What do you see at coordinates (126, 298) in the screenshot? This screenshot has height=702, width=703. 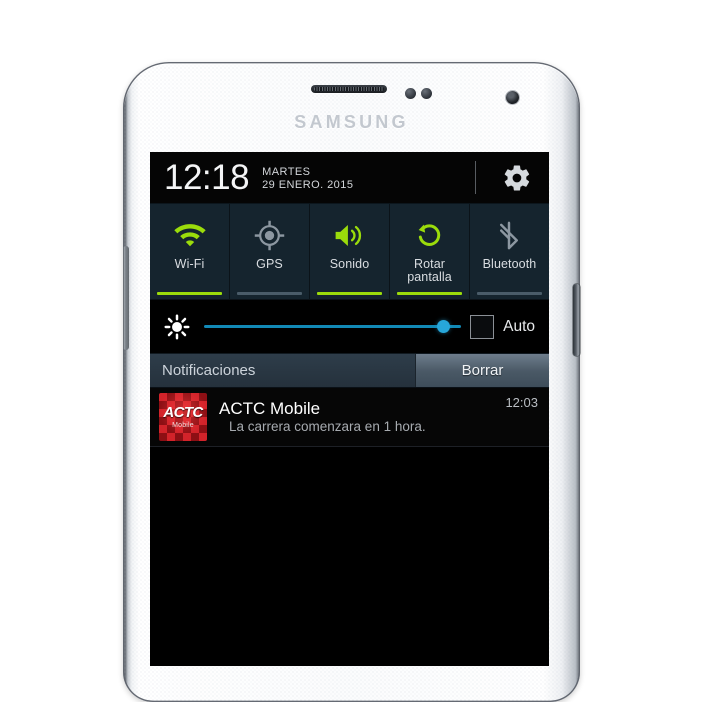 I see `volume-rocker` at bounding box center [126, 298].